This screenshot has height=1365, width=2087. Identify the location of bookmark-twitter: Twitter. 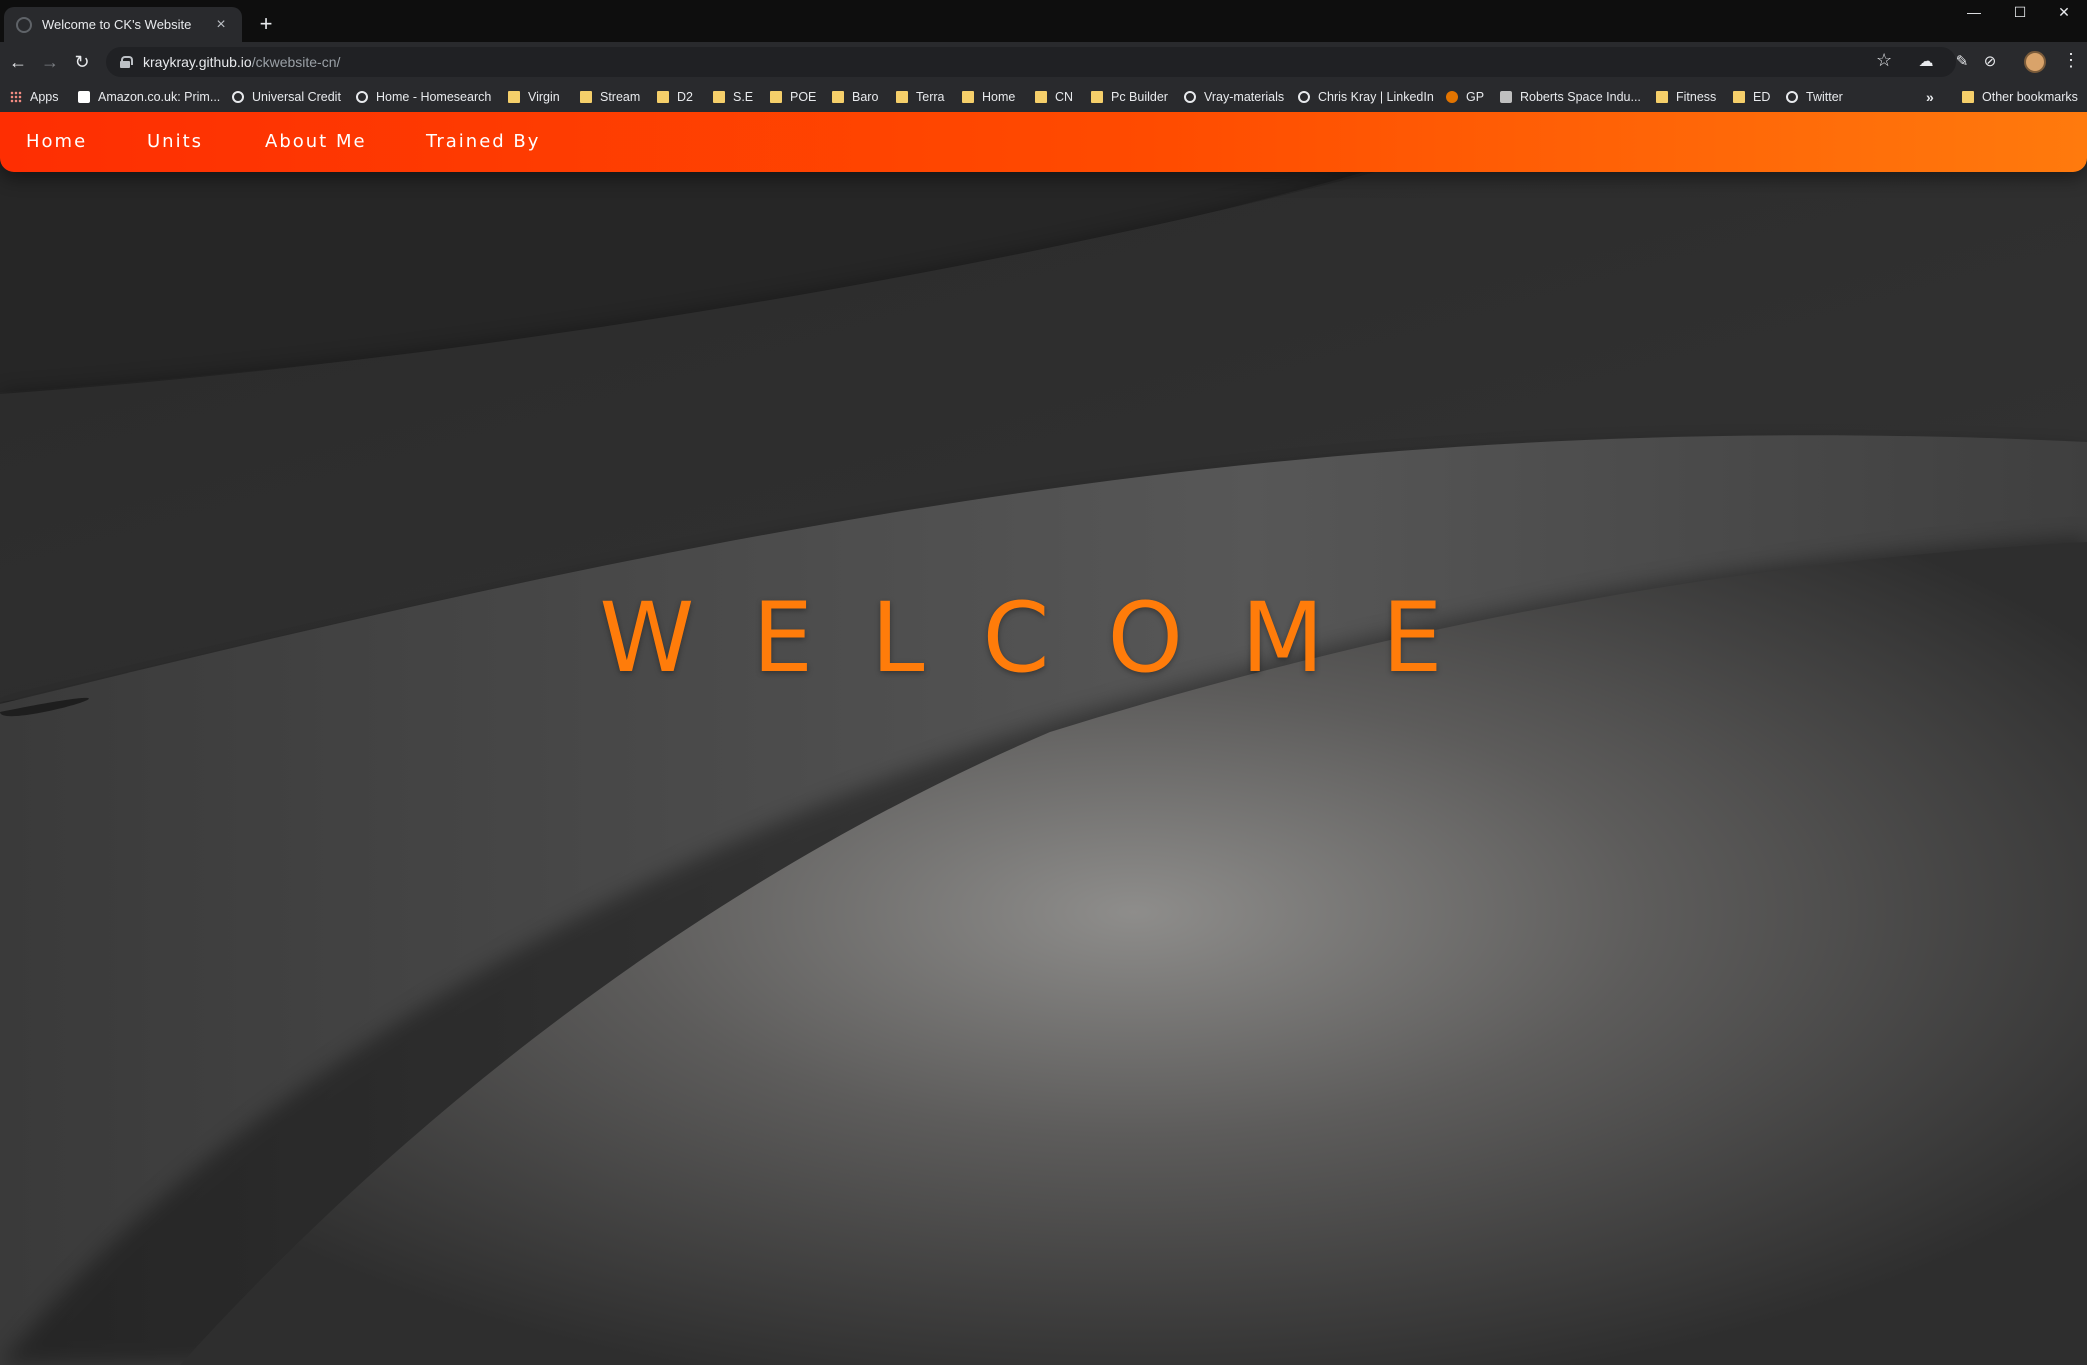
(1814, 97).